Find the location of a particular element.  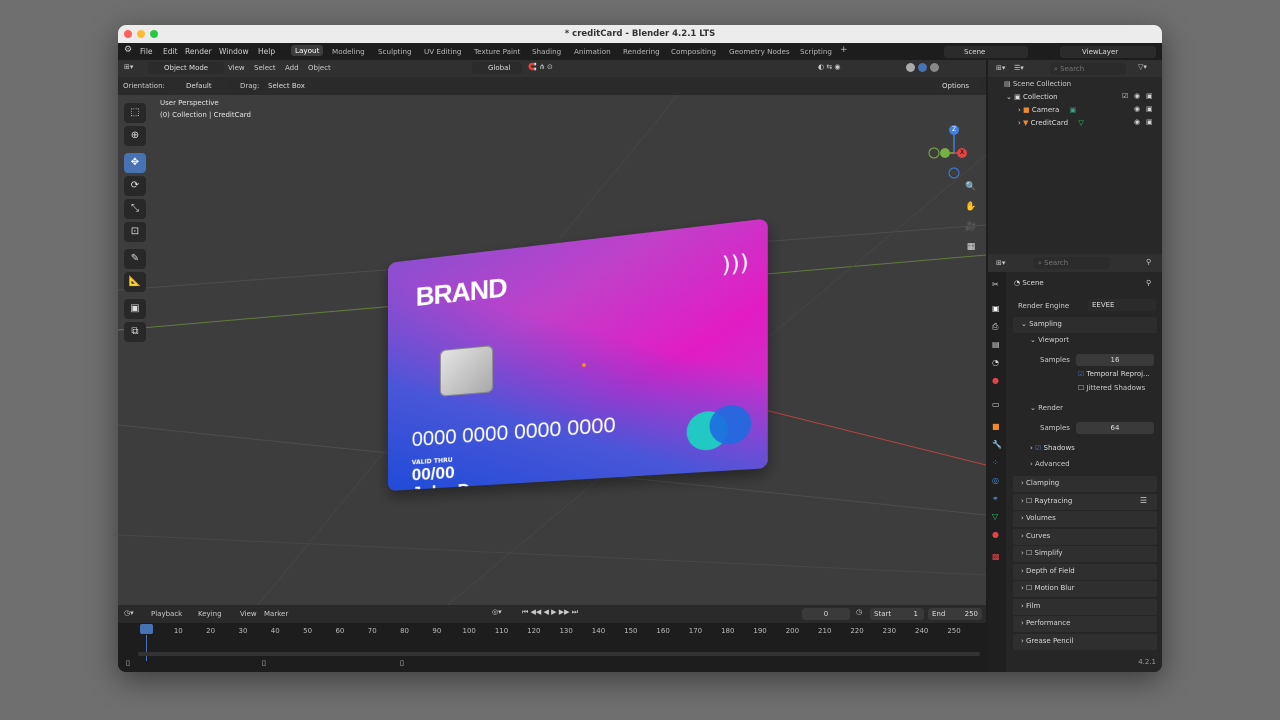

particles-tab-icon: ⁘ is located at coordinates (995, 462).